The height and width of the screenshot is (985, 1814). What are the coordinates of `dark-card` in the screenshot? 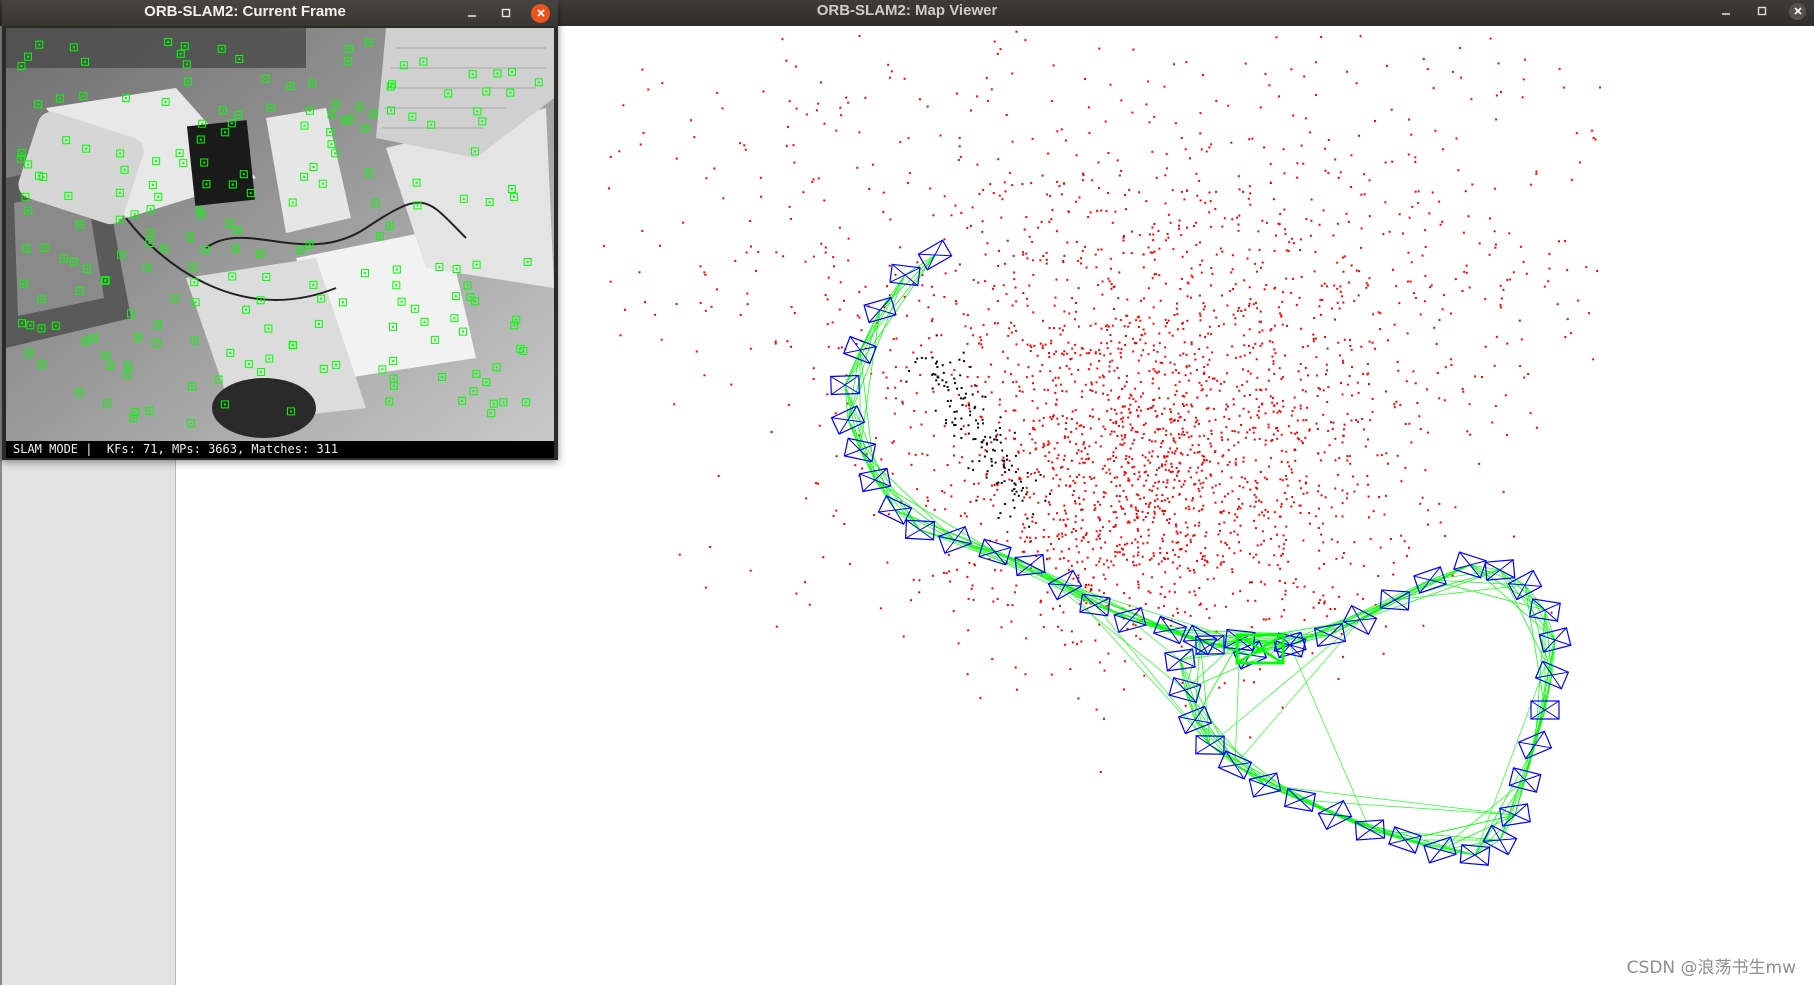 It's located at (221, 163).